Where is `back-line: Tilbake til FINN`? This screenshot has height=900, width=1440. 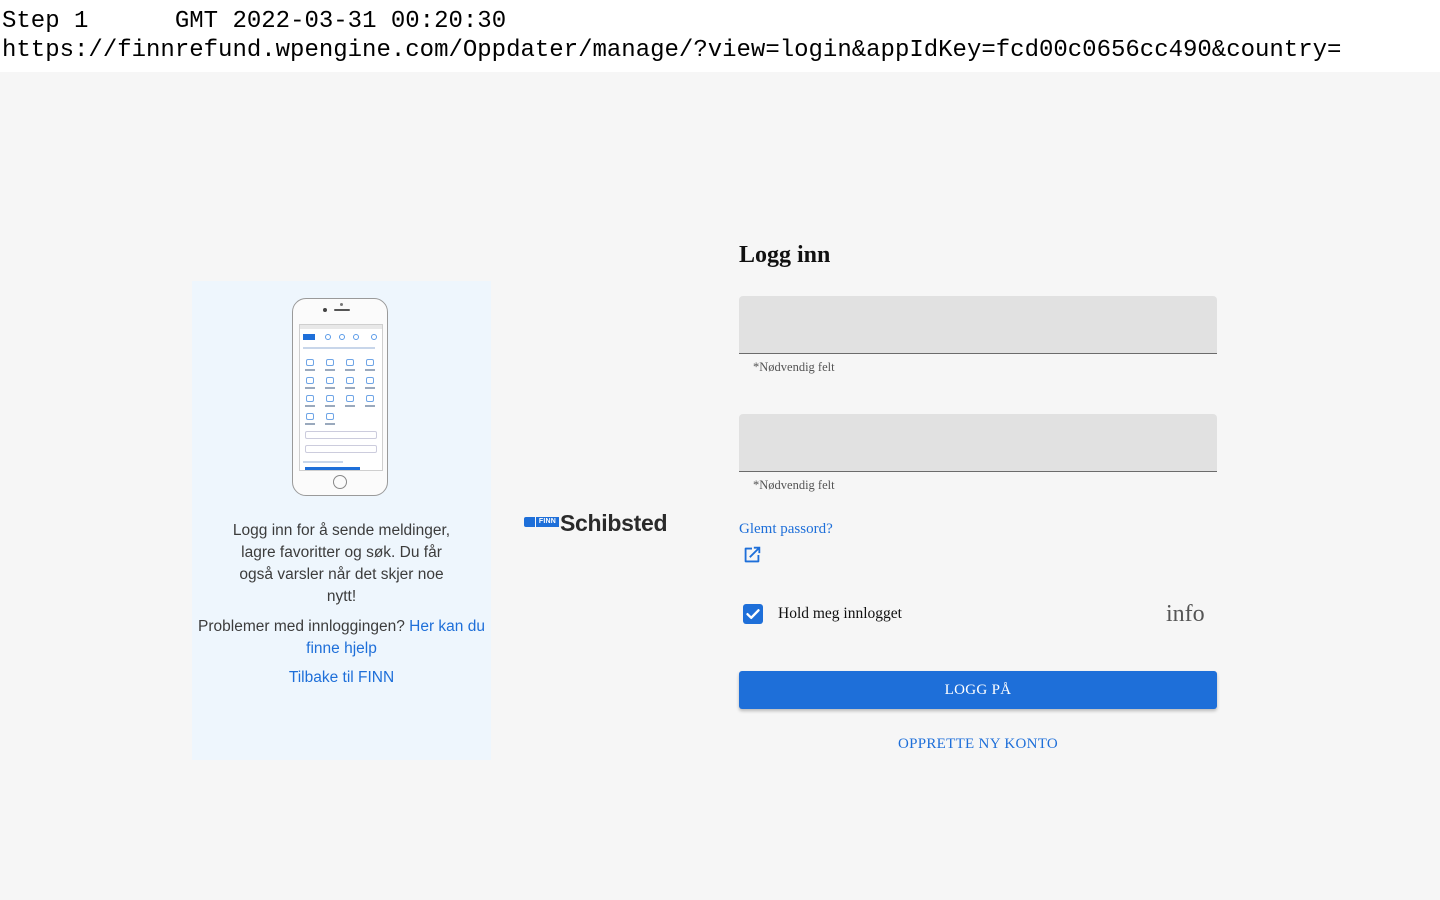 back-line: Tilbake til FINN is located at coordinates (341, 678).